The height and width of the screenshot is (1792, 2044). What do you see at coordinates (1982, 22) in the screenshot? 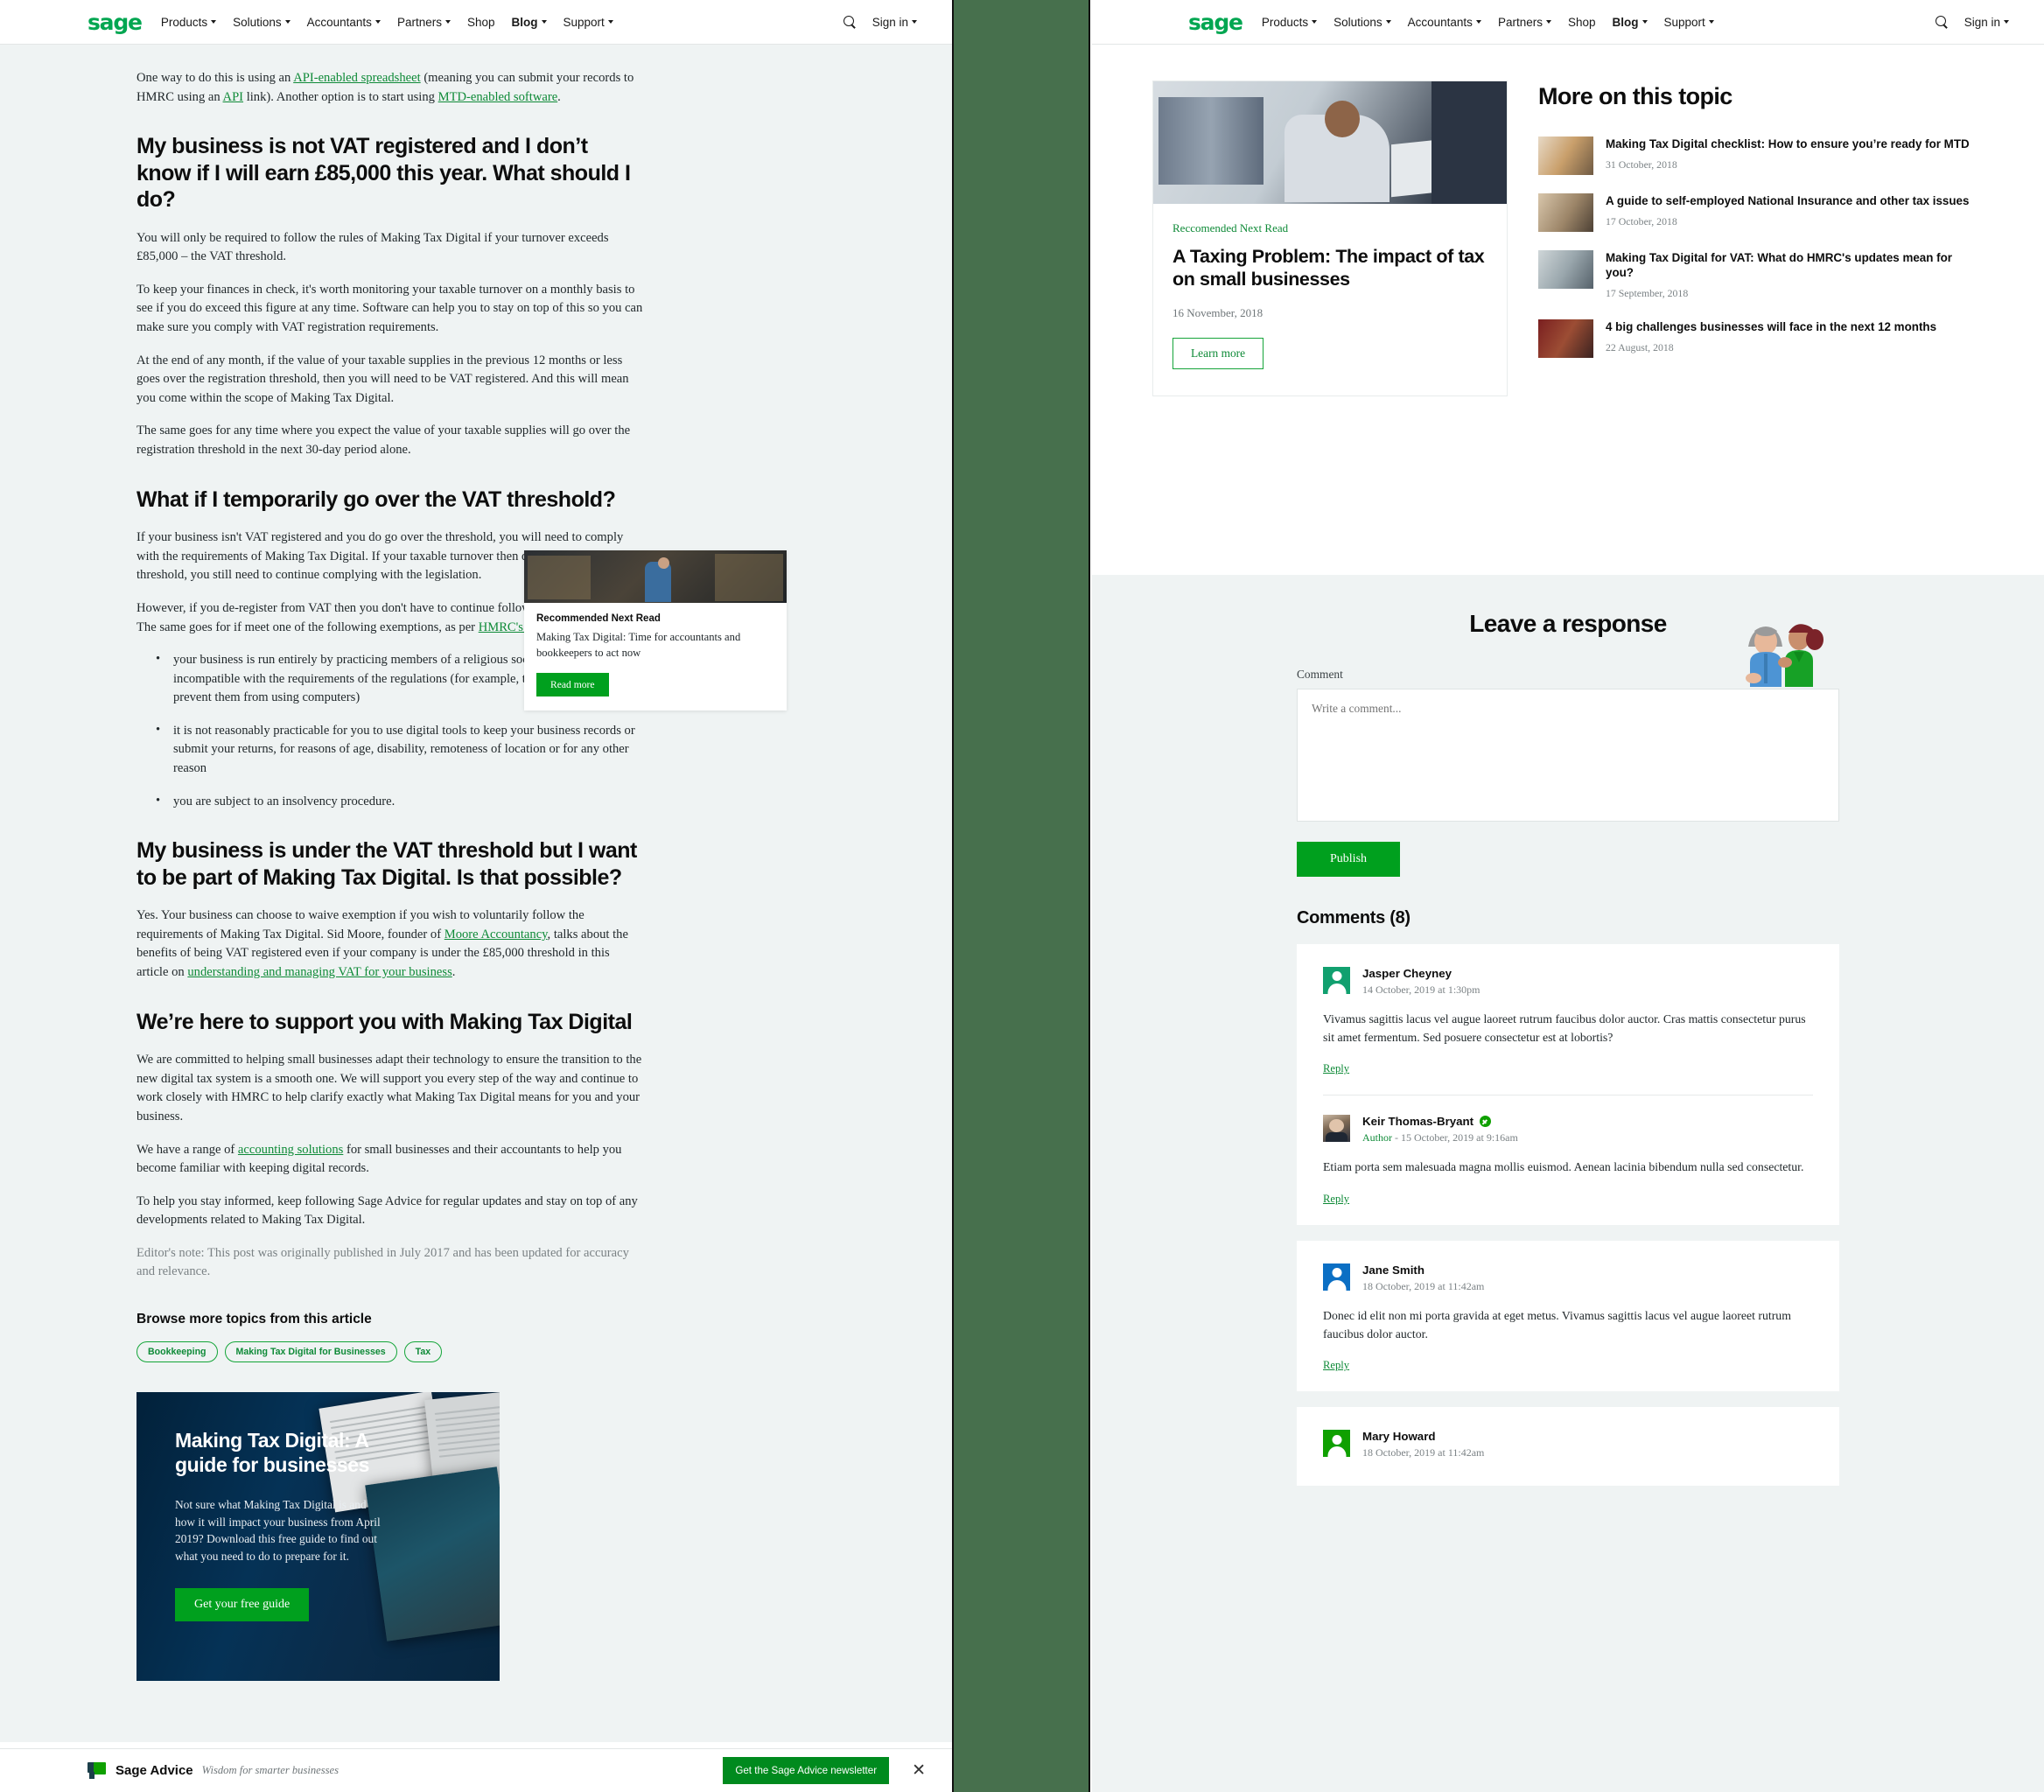
I see `sign-in-label: Sign in` at bounding box center [1982, 22].